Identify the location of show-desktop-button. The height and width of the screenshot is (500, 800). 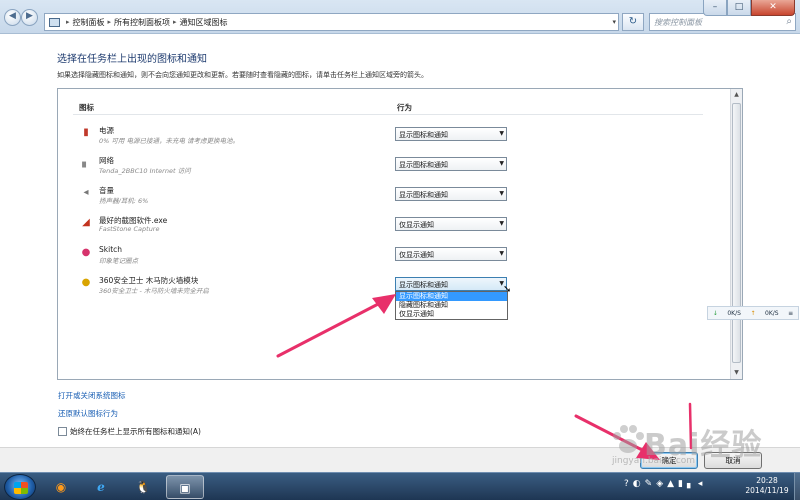
(797, 486).